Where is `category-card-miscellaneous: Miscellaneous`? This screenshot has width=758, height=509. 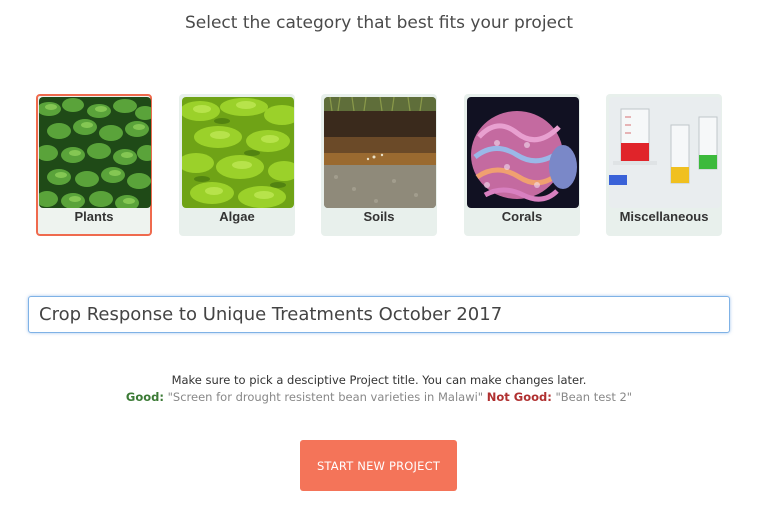 category-card-miscellaneous: Miscellaneous is located at coordinates (664, 165).